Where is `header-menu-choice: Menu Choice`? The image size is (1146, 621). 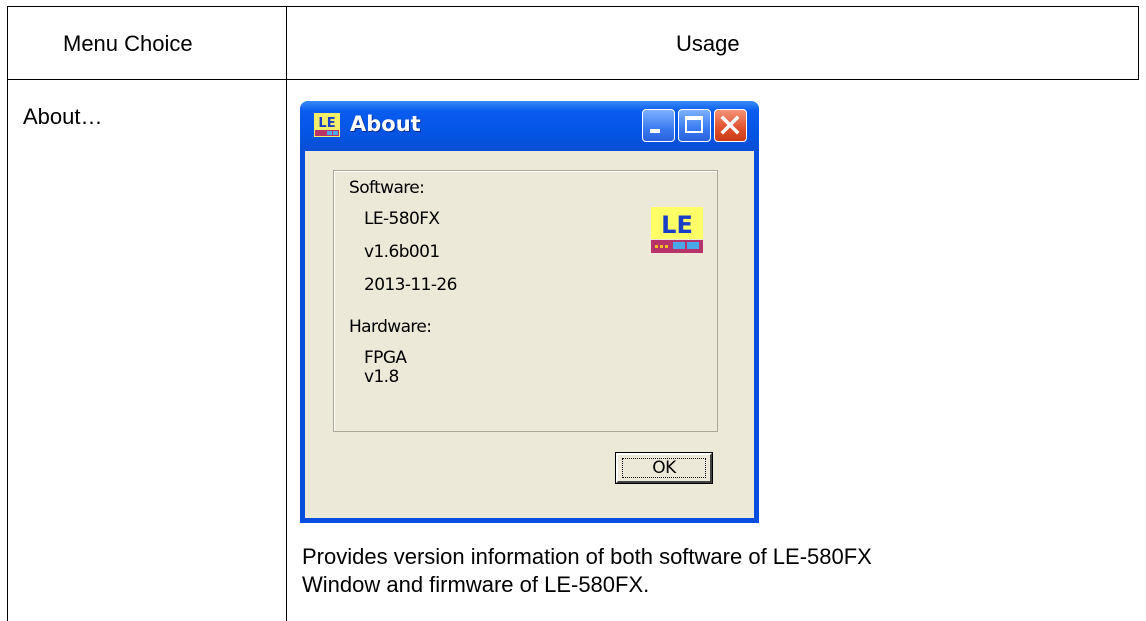
header-menu-choice: Menu Choice is located at coordinates (128, 43).